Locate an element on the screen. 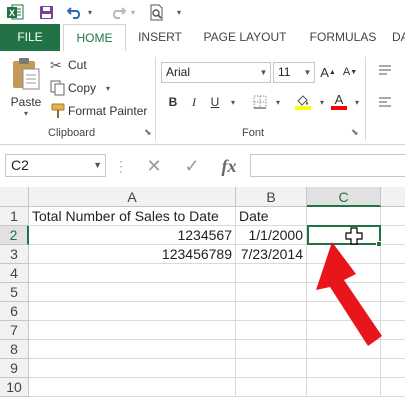  column-header-d is located at coordinates (393, 197).